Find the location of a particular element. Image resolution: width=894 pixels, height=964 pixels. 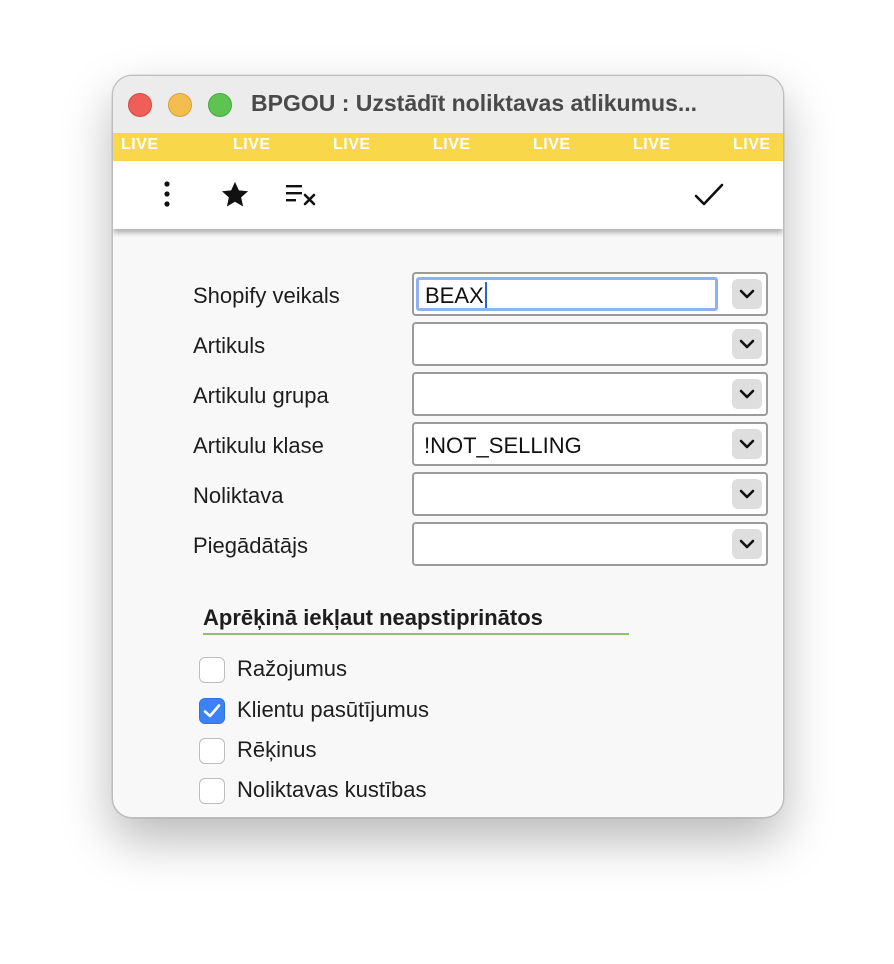

shopify-store-combo: BEAX is located at coordinates (590, 294).